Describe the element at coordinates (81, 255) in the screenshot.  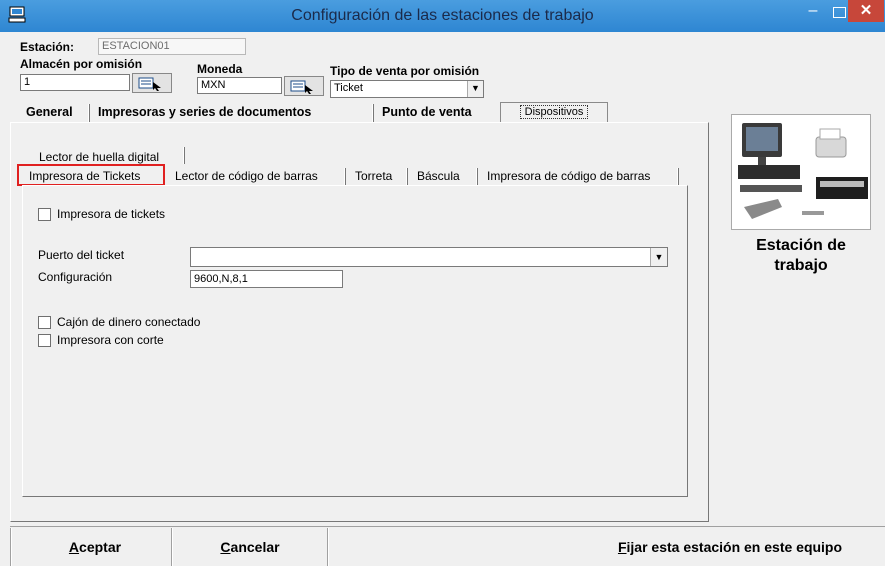
I see `puerto-ticket-label: Puerto del ticket` at that location.